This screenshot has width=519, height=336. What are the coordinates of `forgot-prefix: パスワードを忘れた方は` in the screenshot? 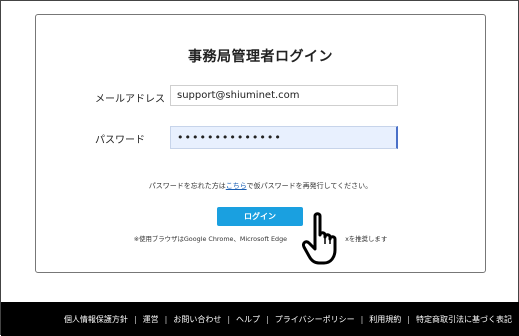 It's located at (187, 186).